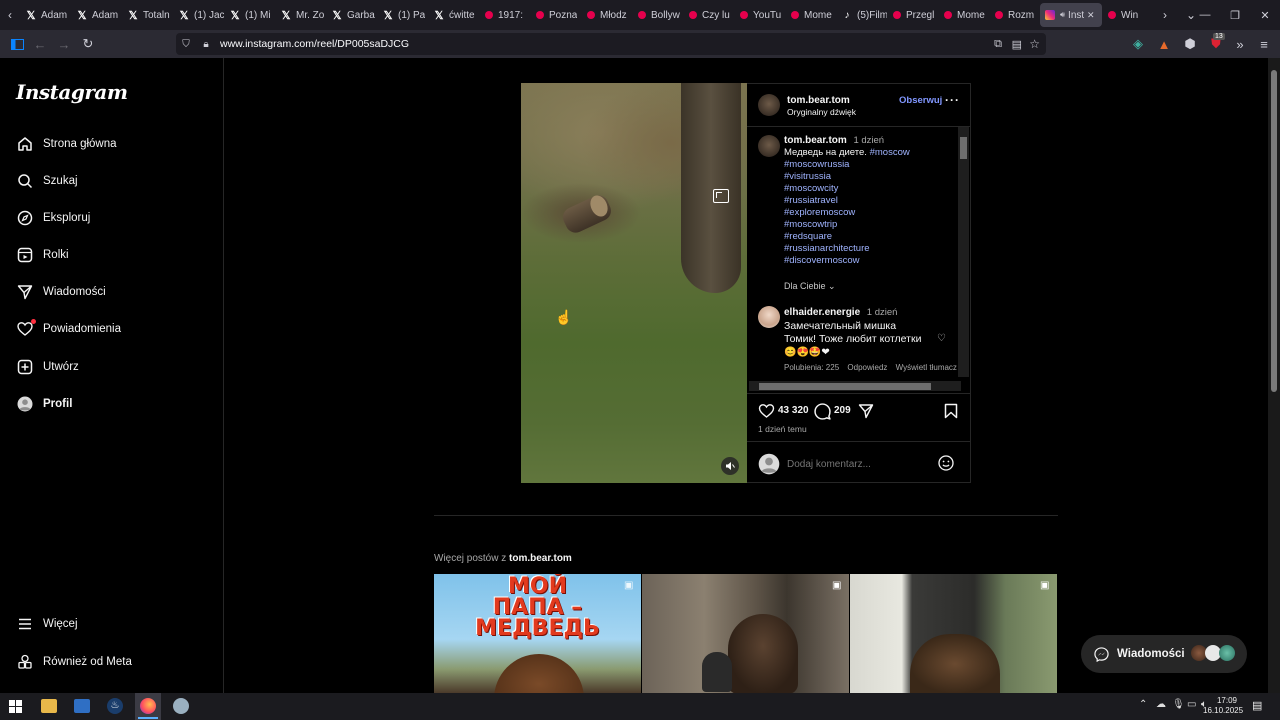 This screenshot has width=1280, height=720. Describe the element at coordinates (815, 140) in the screenshot. I see `caption-username: tom.bear.tom` at that location.